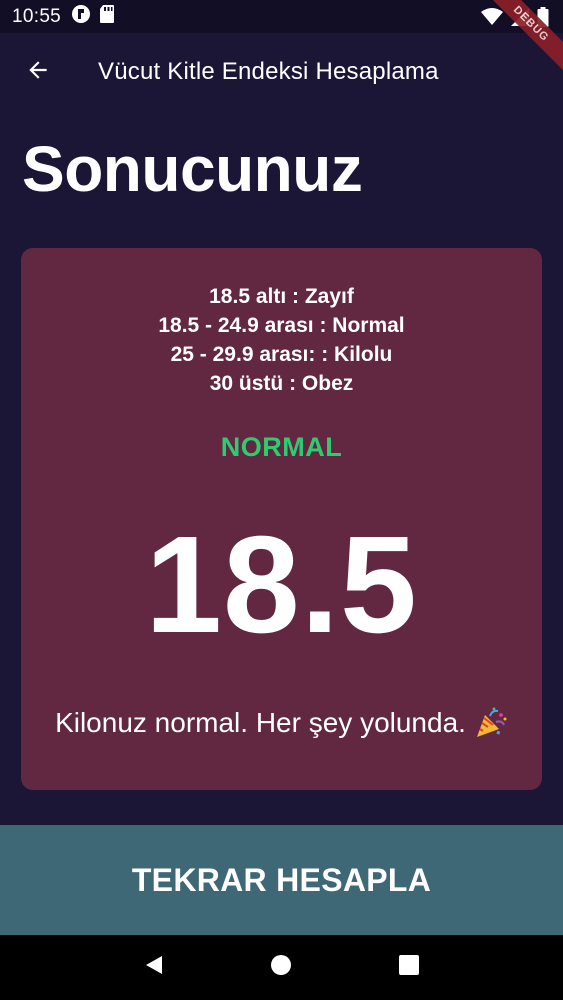 The width and height of the screenshot is (563, 1000). I want to click on range-obese: 30 üstü : Obez, so click(281, 383).